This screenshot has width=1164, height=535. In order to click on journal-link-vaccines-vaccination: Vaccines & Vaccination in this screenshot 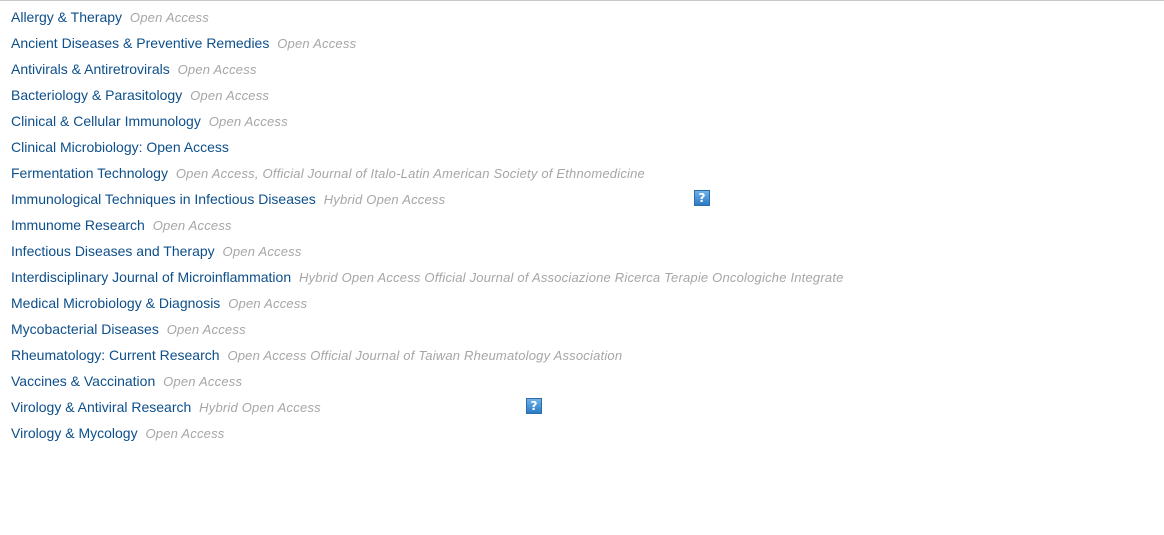, I will do `click(83, 381)`.